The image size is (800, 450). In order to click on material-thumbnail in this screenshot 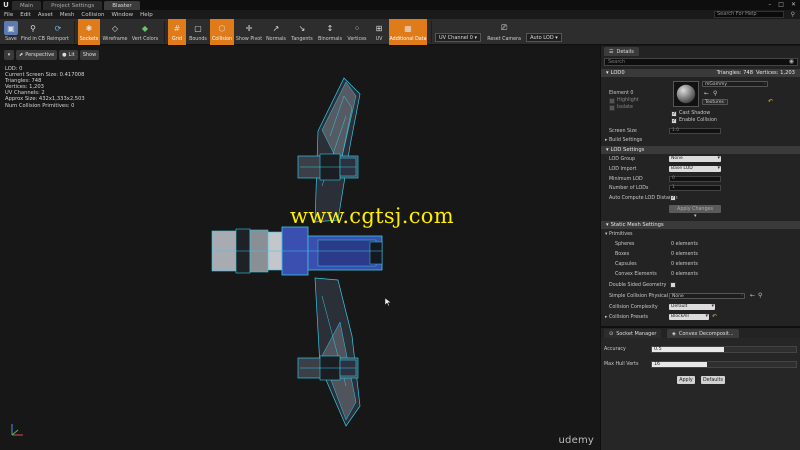, I will do `click(686, 94)`.